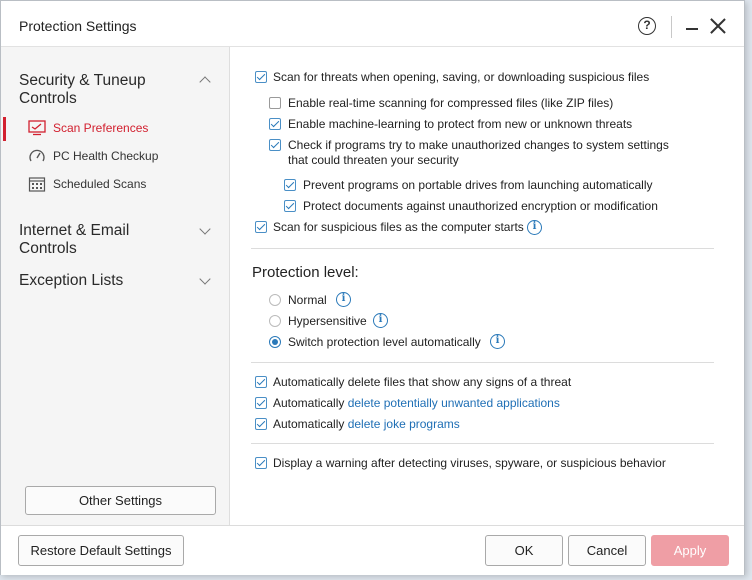  I want to click on checkbox-display-warning, so click(261, 463).